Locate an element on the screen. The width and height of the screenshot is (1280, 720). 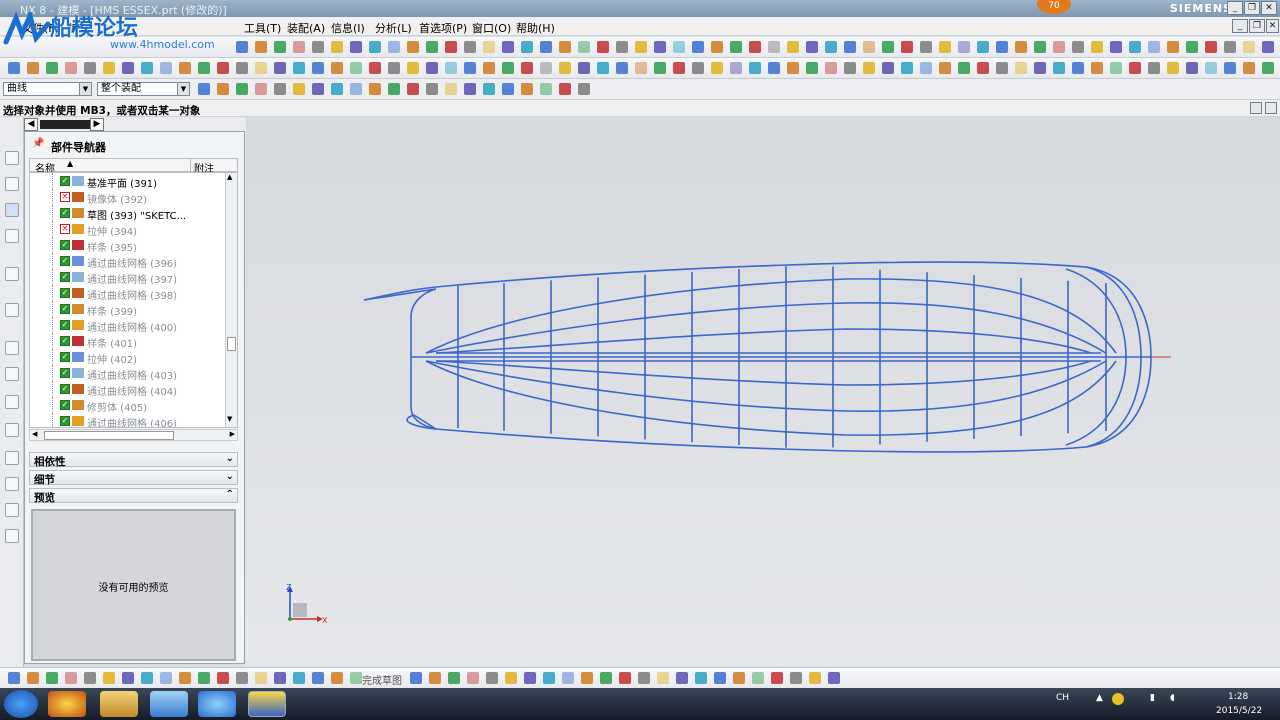
pin-icon: 📌 is located at coordinates (38, 143).